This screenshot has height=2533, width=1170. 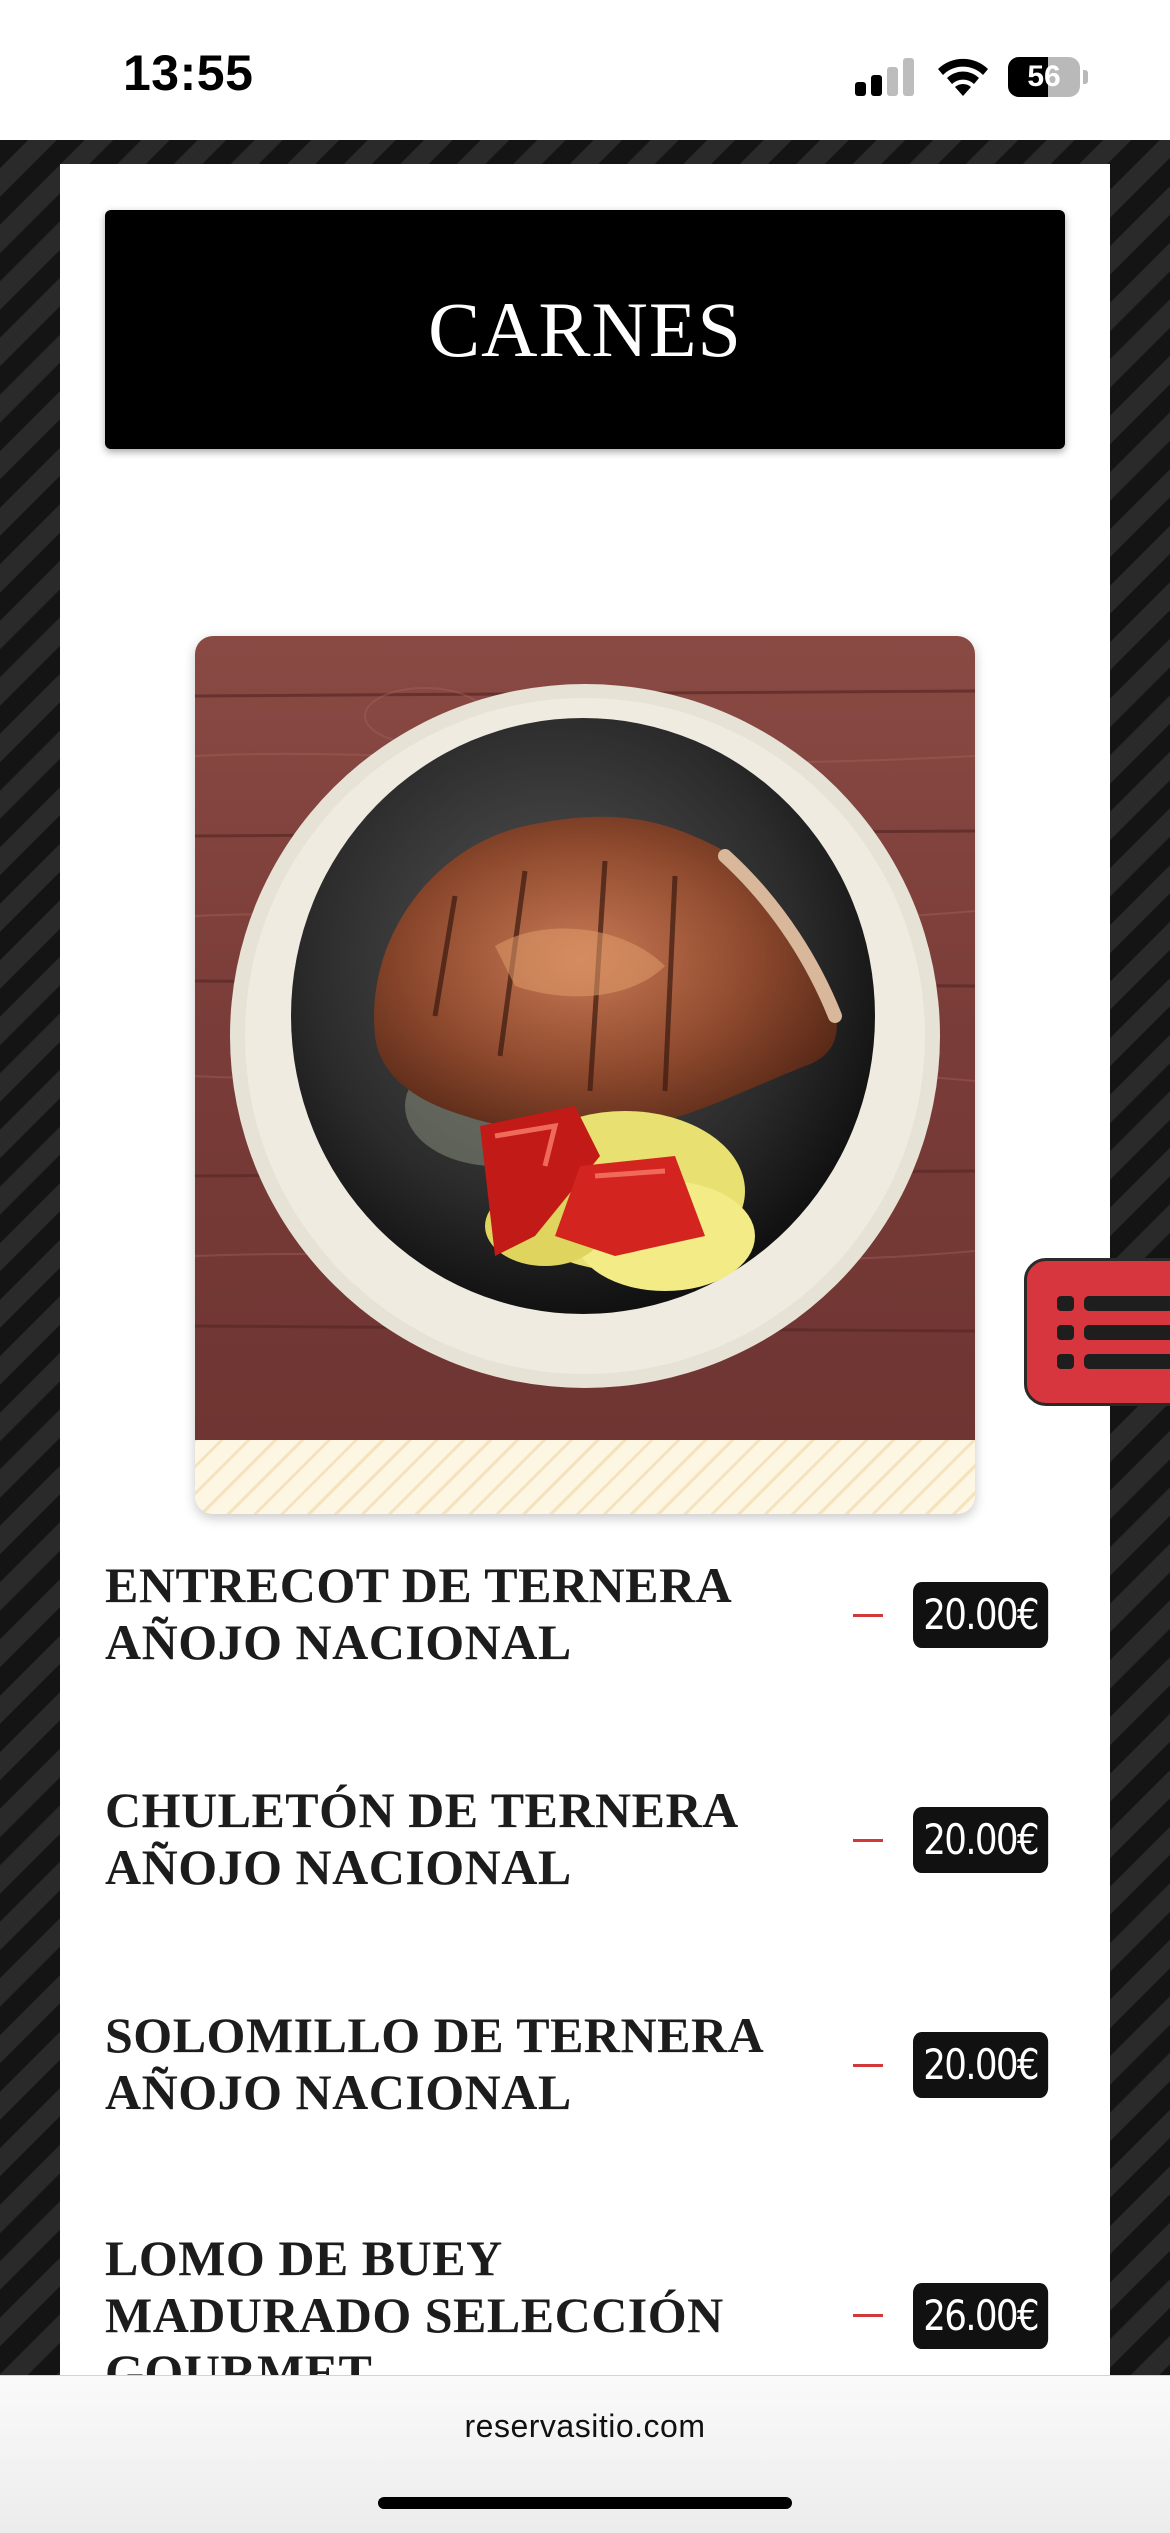 What do you see at coordinates (1113, 1332) in the screenshot?
I see `list-icon` at bounding box center [1113, 1332].